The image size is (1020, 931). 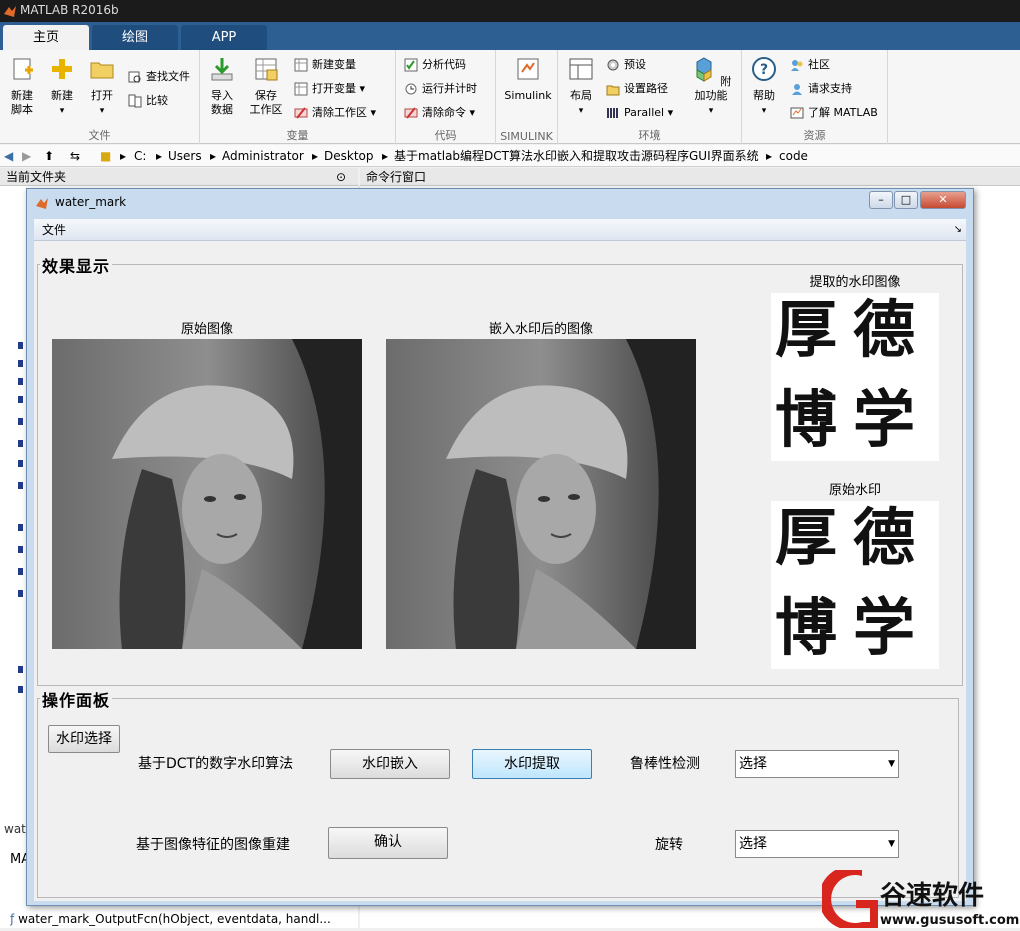 I want to click on open-button: 打开 ▾, so click(x=102, y=87).